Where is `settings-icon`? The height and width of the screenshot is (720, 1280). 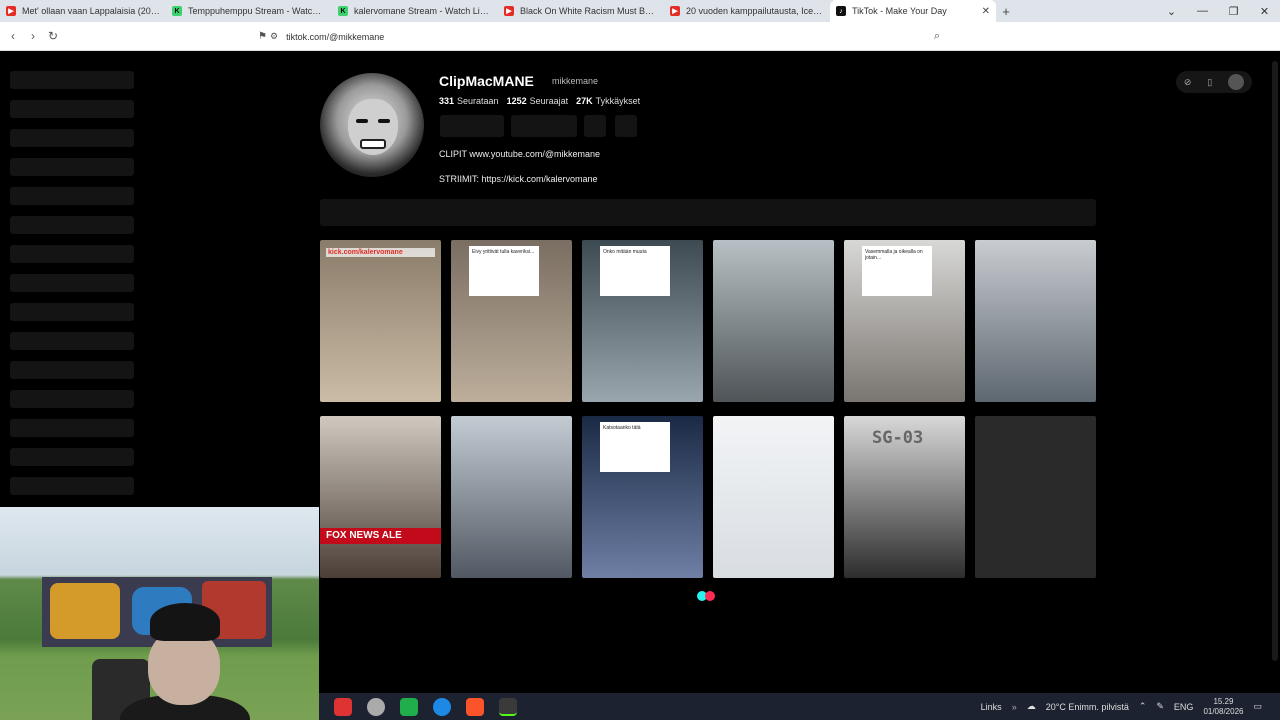
settings-icon is located at coordinates (376, 706).